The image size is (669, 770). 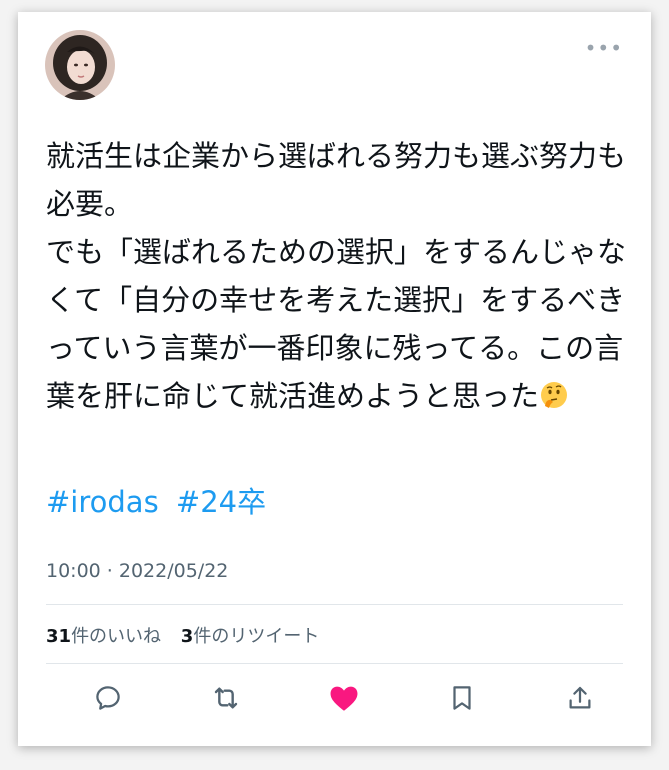 I want to click on avatar, so click(x=80, y=65).